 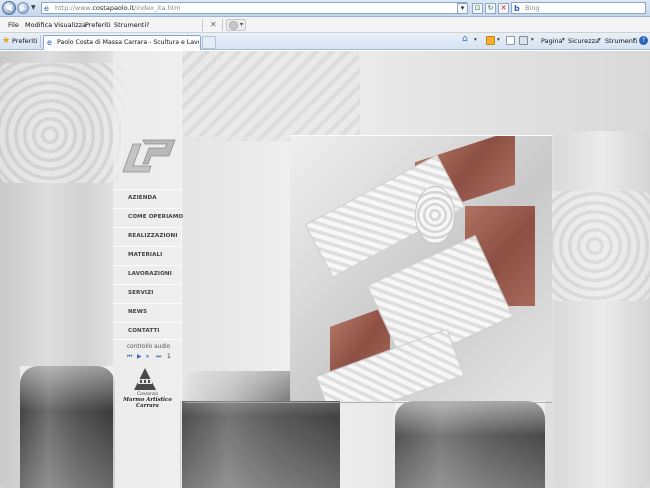 What do you see at coordinates (213, 24) in the screenshot?
I see `close-toolbar-icon: ✕` at bounding box center [213, 24].